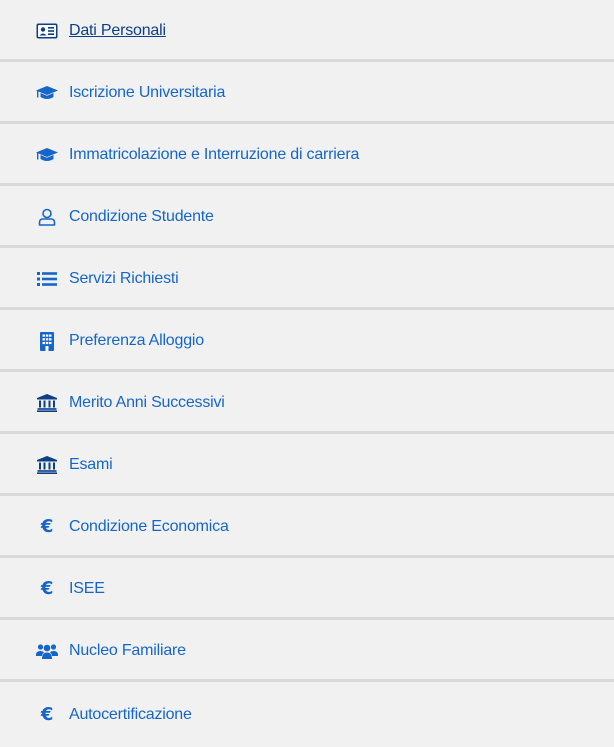  What do you see at coordinates (147, 403) in the screenshot?
I see `menu-item-label: Merito Anni Successivi` at bounding box center [147, 403].